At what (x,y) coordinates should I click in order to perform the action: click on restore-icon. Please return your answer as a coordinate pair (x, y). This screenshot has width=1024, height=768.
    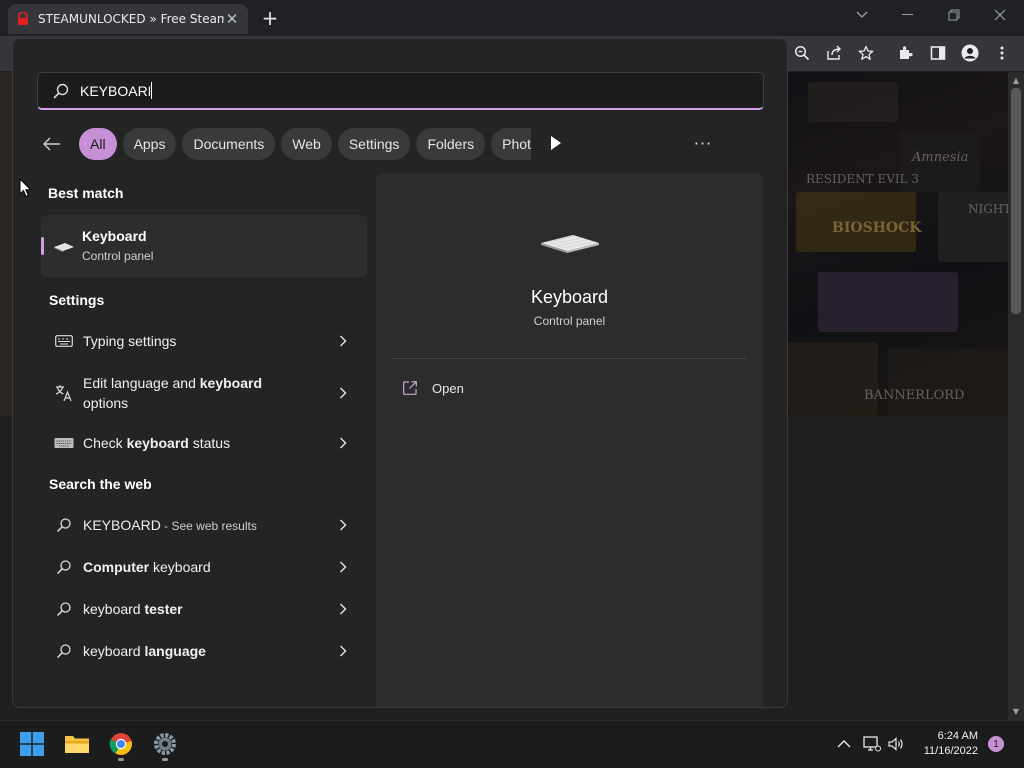
    Looking at the image, I should click on (954, 15).